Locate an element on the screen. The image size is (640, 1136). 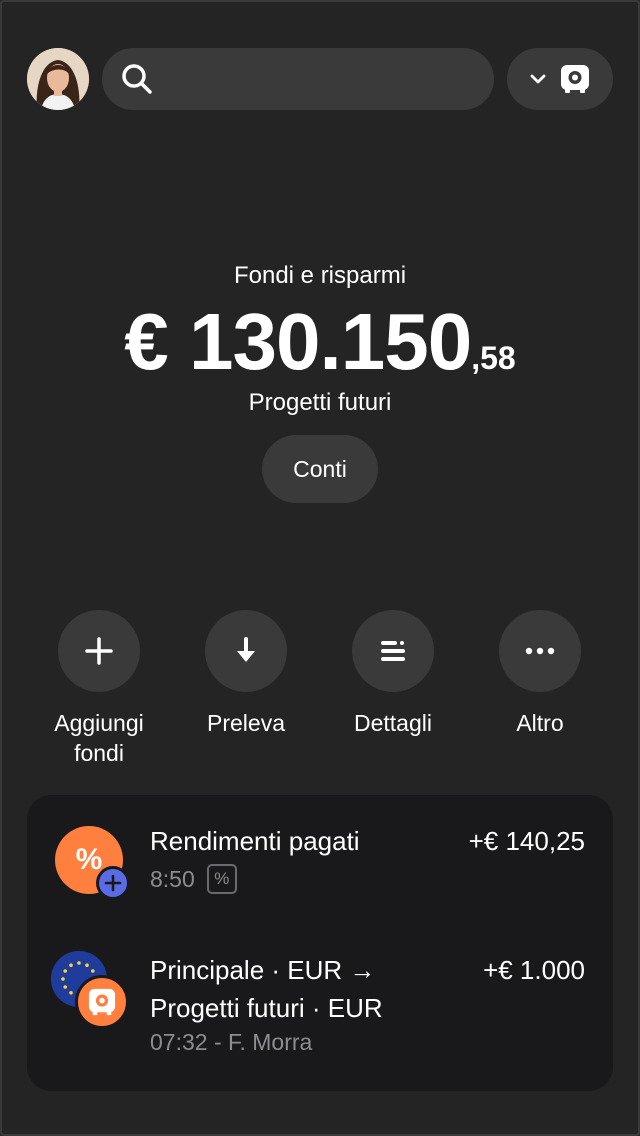
more-dots-icon is located at coordinates (540, 651).